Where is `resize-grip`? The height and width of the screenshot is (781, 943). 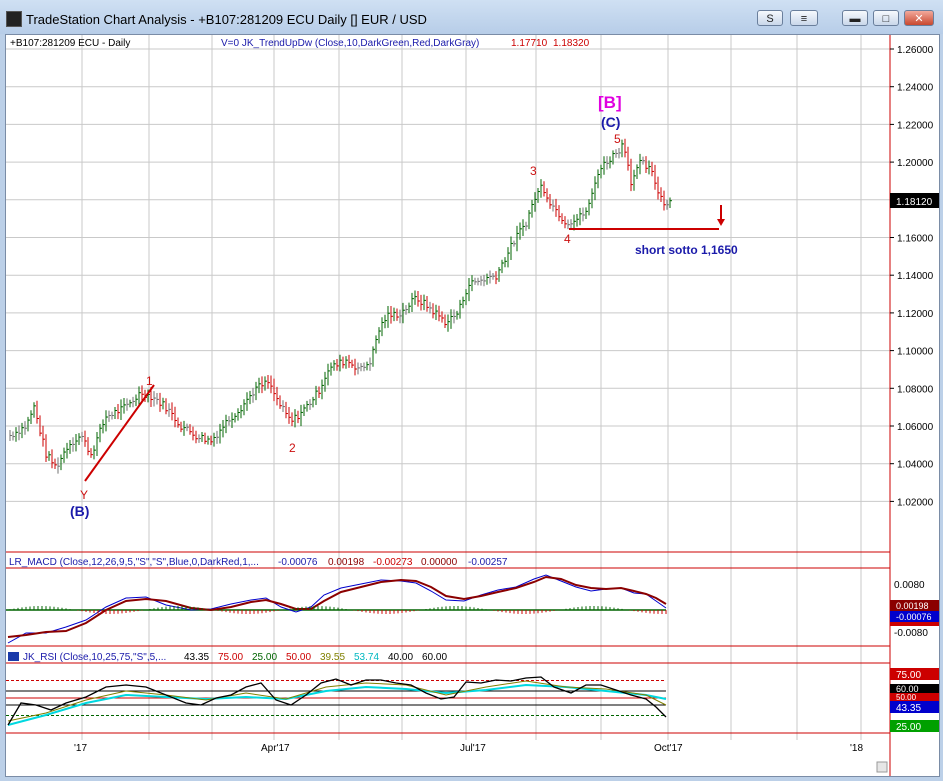
resize-grip is located at coordinates (882, 767).